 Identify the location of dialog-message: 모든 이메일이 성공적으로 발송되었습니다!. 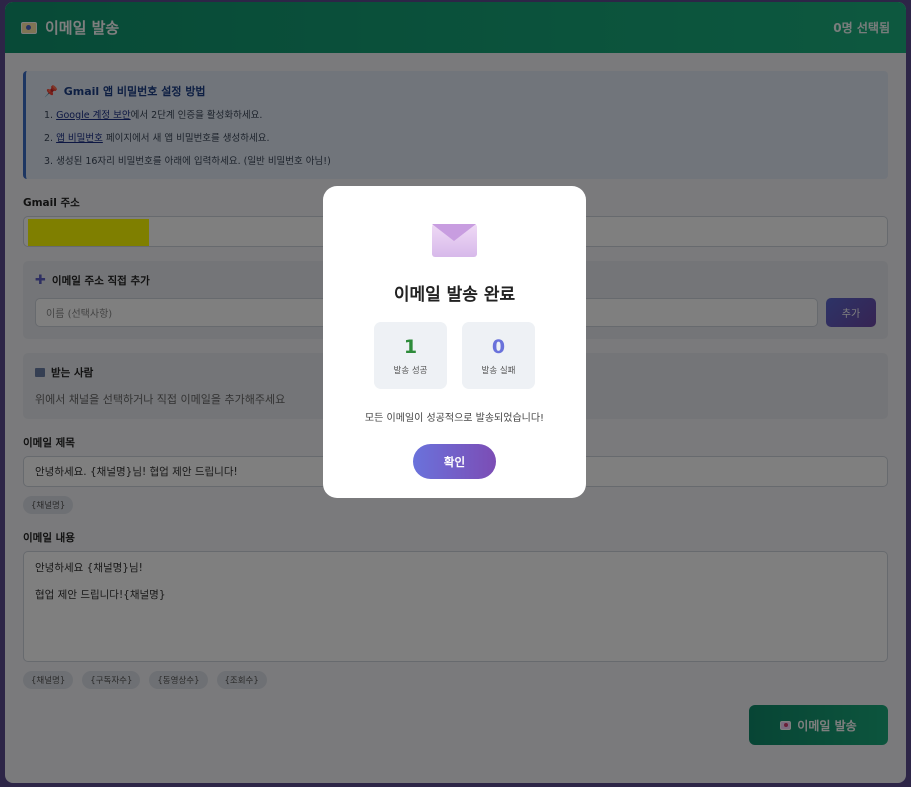
(454, 418).